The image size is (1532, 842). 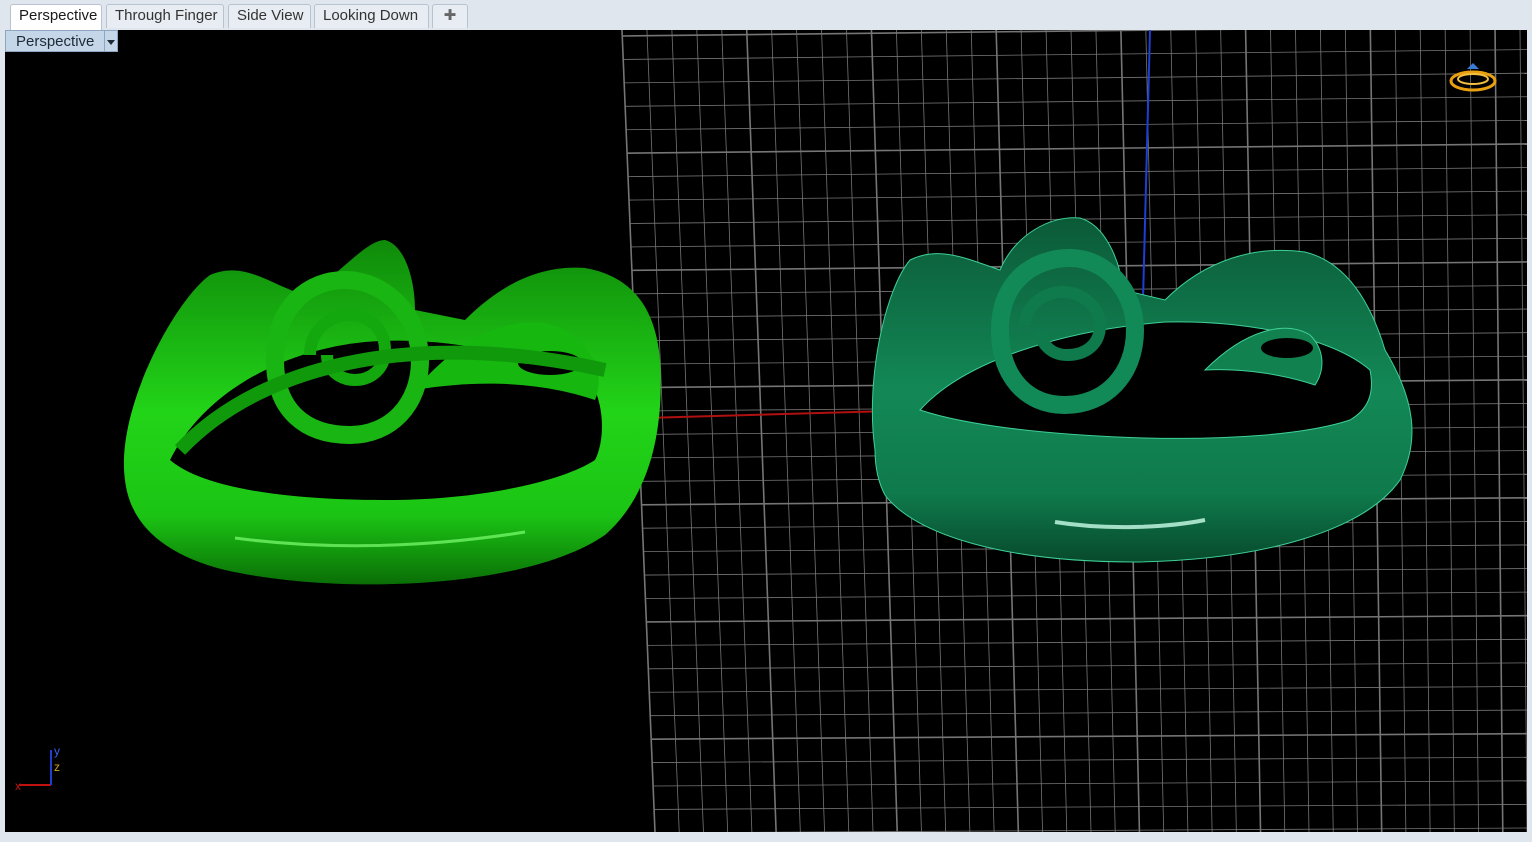 I want to click on chevron-down-icon, so click(x=111, y=41).